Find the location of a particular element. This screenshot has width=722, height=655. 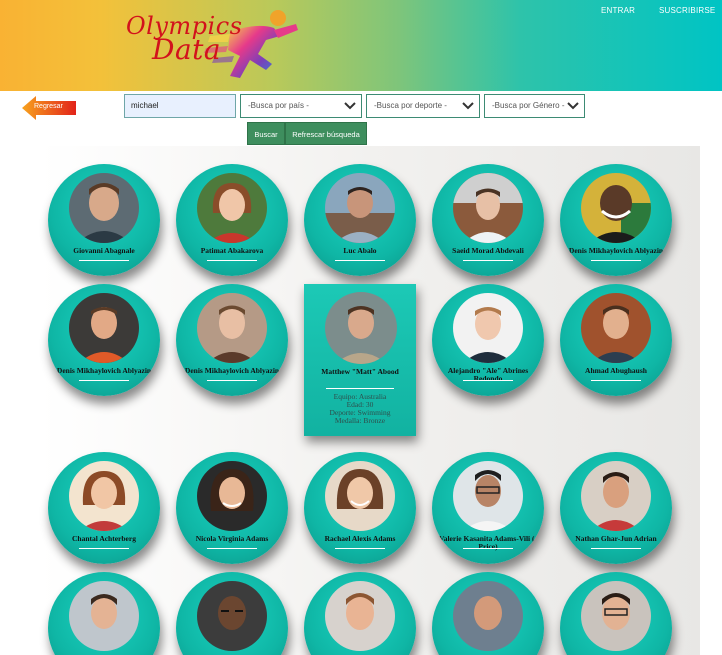

nav-login-link: ENTRAR is located at coordinates (618, 10).